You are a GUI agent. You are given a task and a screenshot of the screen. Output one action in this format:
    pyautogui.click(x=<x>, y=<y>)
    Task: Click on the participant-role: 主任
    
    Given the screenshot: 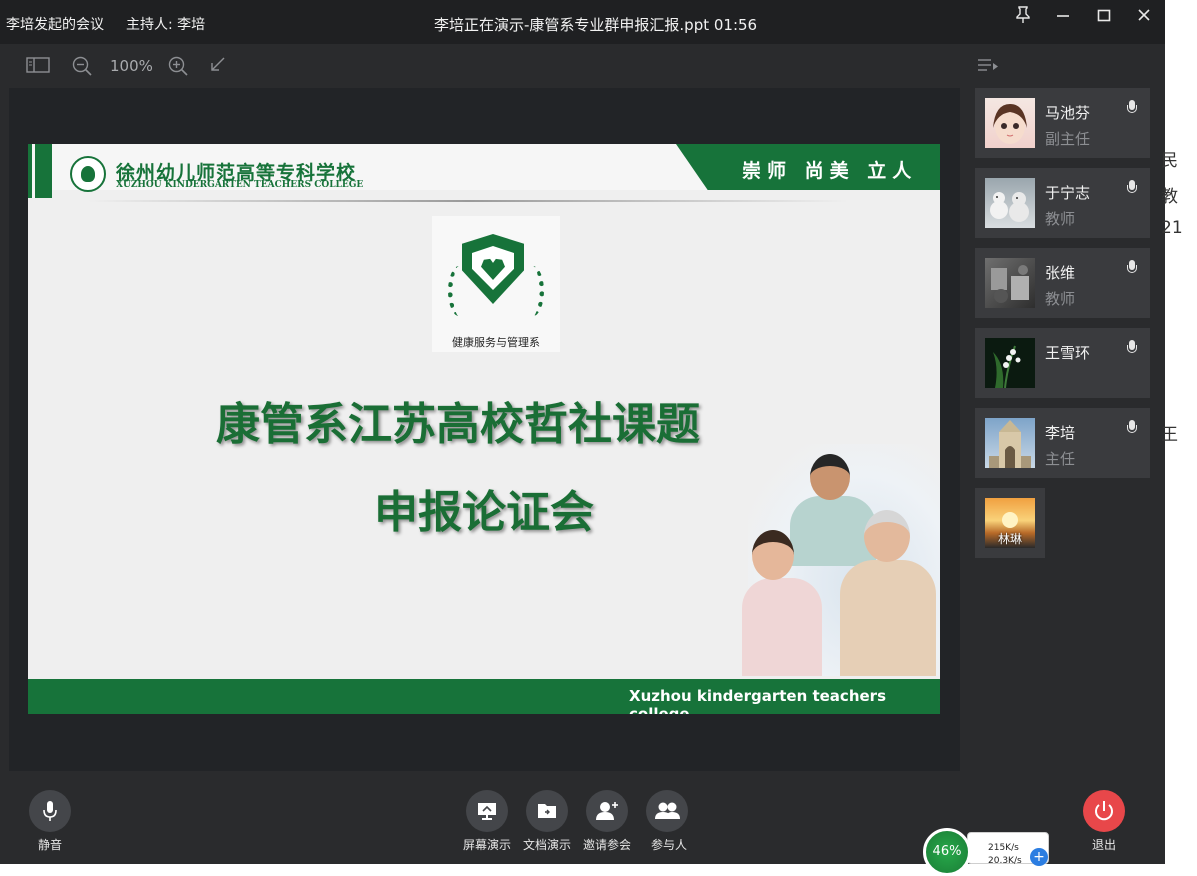 What is the action you would take?
    pyautogui.click(x=1060, y=459)
    